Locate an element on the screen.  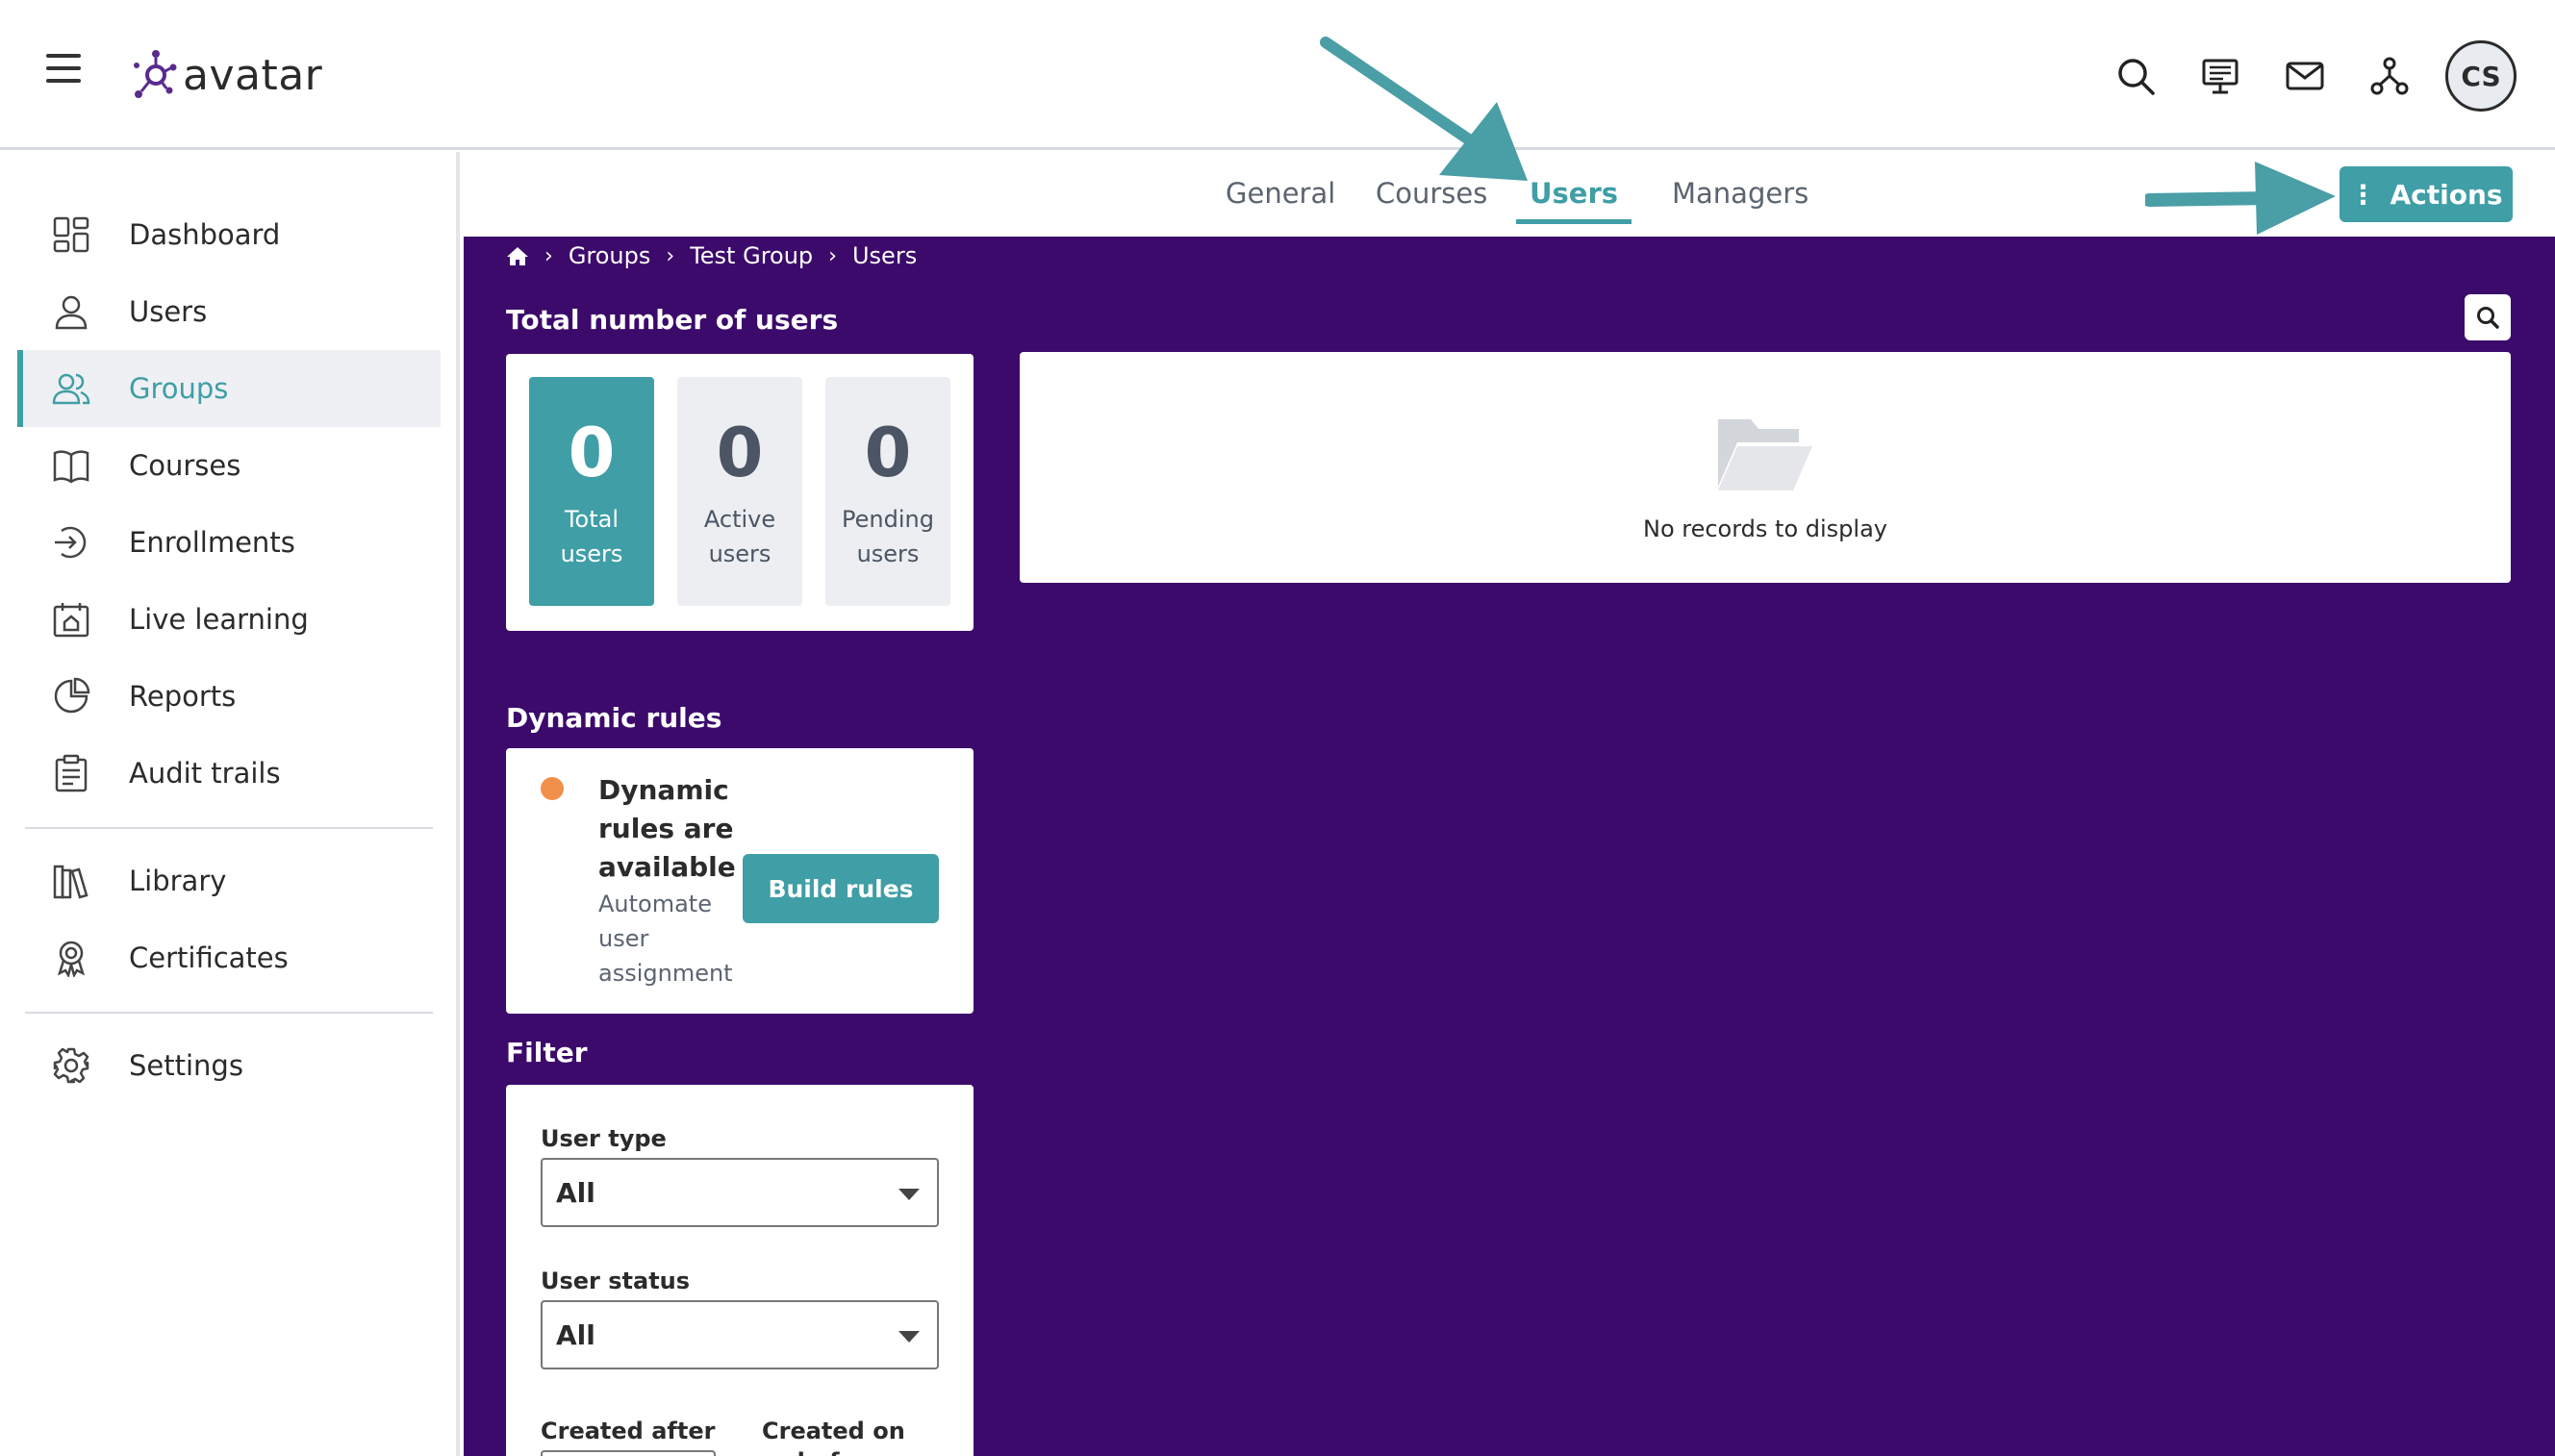
sidebar-item-label: Enrollments is located at coordinates (212, 543).